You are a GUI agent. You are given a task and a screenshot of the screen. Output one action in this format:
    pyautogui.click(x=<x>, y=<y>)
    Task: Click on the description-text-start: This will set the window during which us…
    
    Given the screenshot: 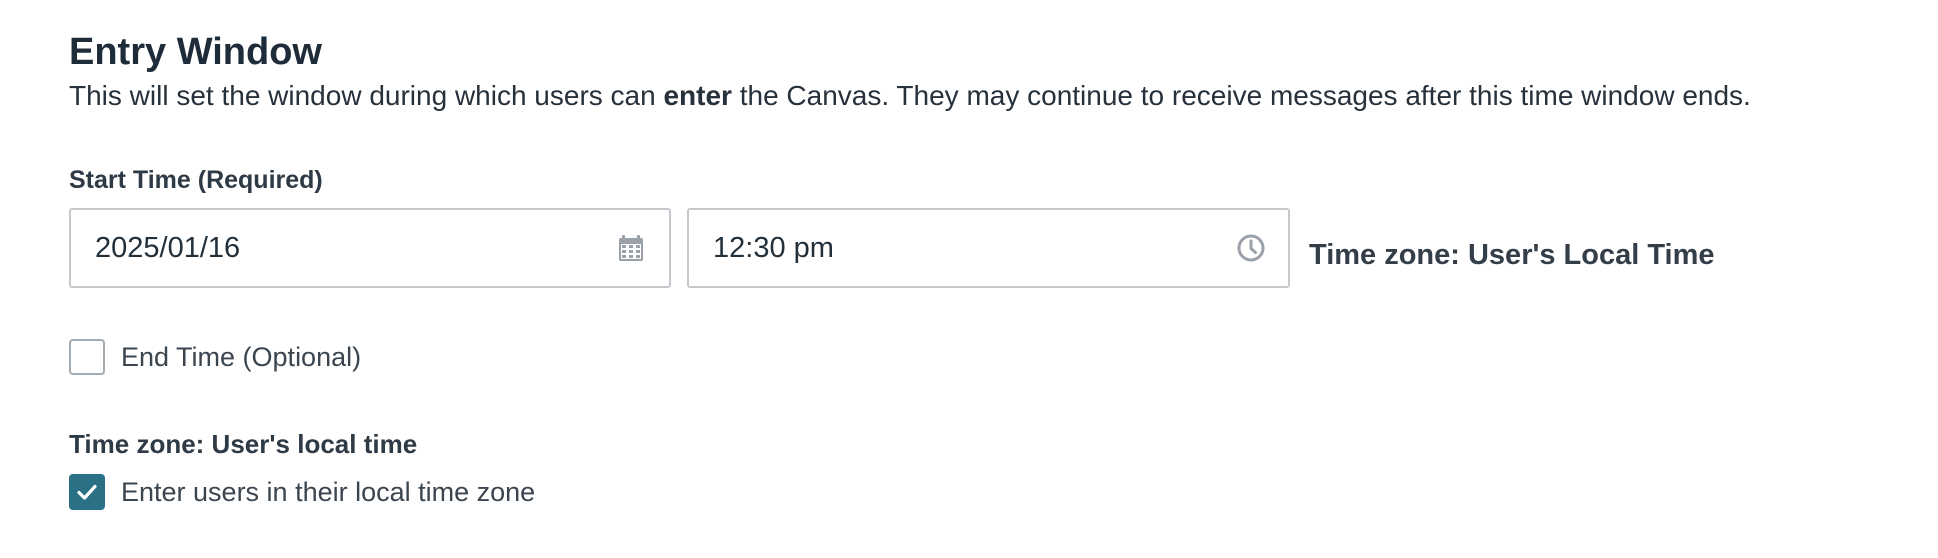 What is the action you would take?
    pyautogui.click(x=366, y=95)
    